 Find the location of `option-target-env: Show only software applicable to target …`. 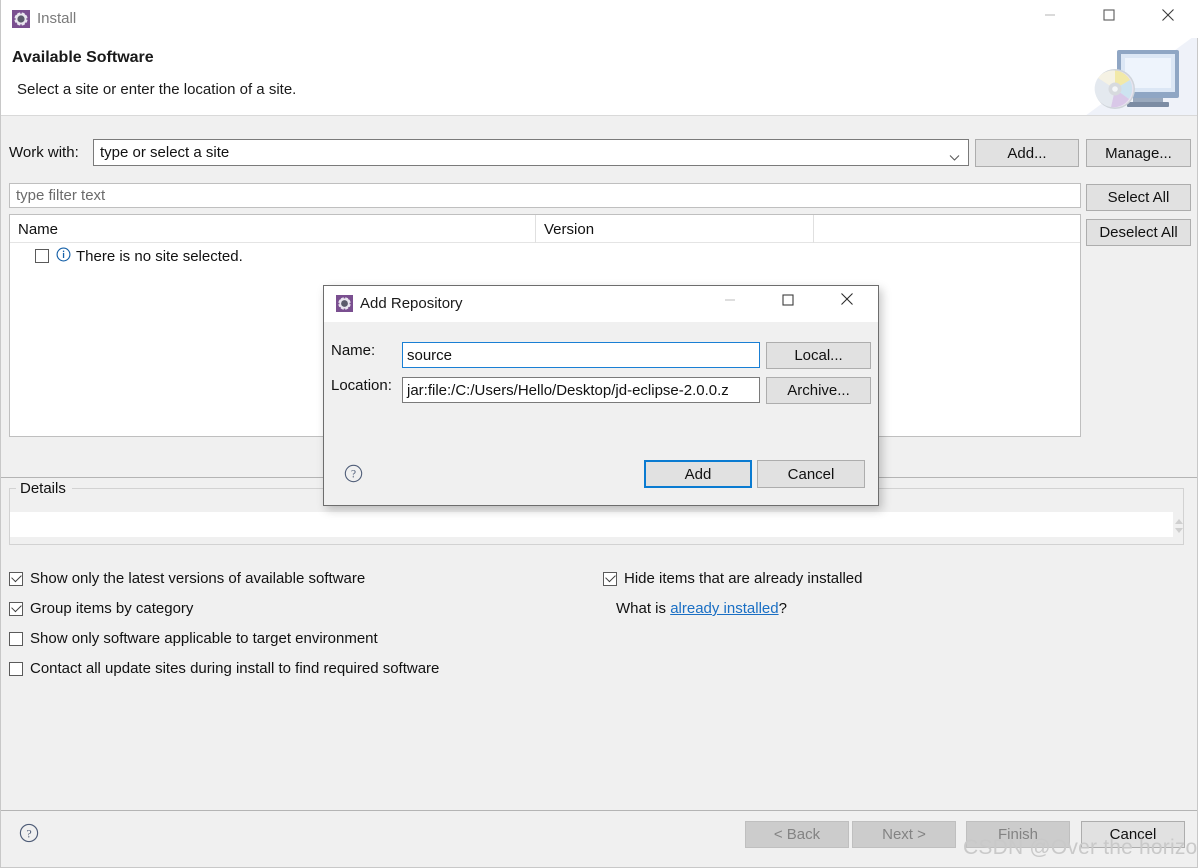

option-target-env: Show only software applicable to target … is located at coordinates (193, 638).